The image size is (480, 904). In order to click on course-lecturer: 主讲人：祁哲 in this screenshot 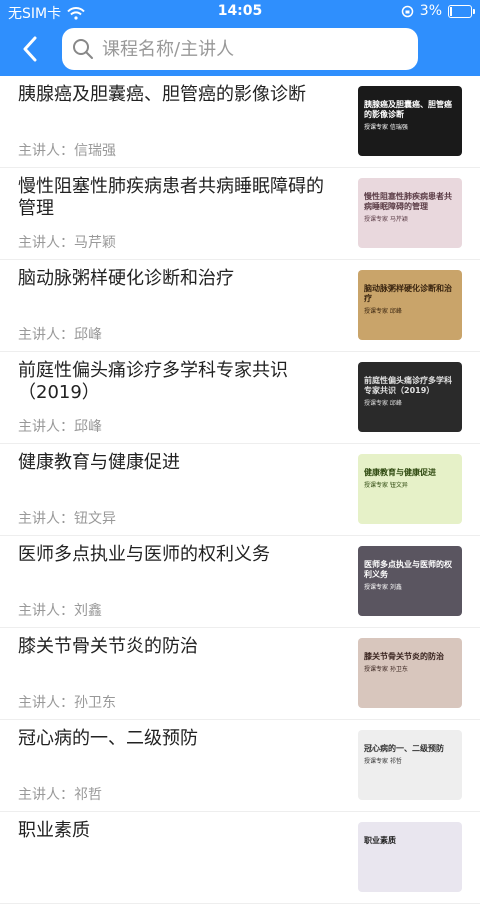, I will do `click(60, 794)`.